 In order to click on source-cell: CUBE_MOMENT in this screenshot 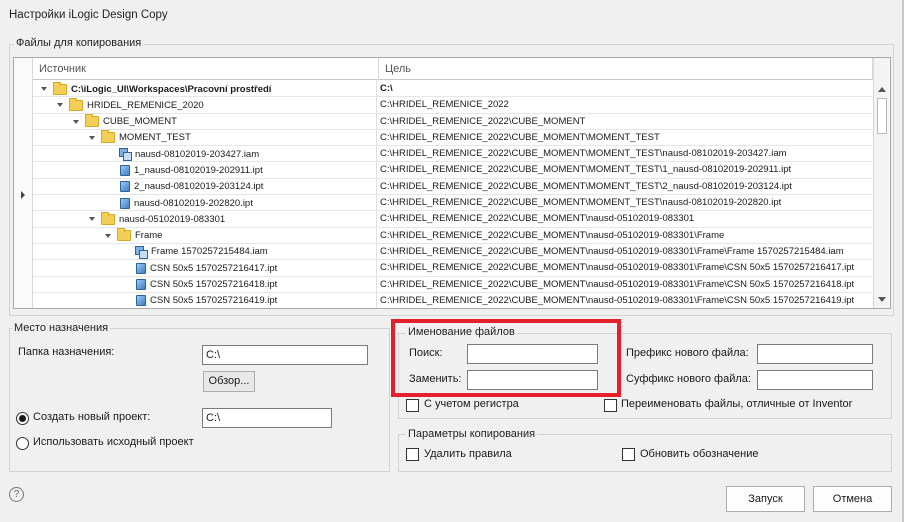, I will do `click(205, 121)`.